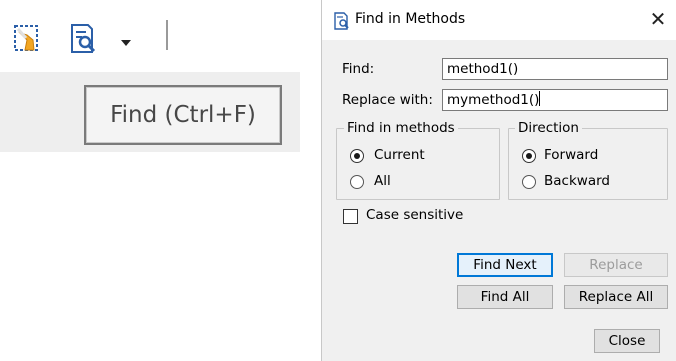 Image resolution: width=676 pixels, height=361 pixels. Describe the element at coordinates (183, 115) in the screenshot. I see `tooltip-find: Find (Ctrl+F)` at that location.